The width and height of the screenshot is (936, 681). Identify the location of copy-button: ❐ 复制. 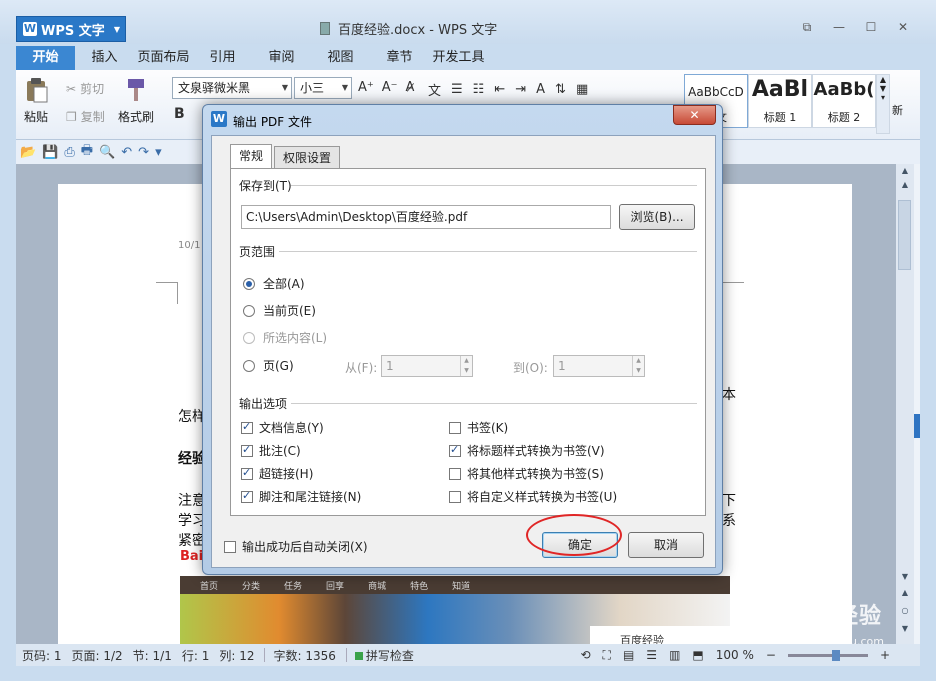
(85, 116).